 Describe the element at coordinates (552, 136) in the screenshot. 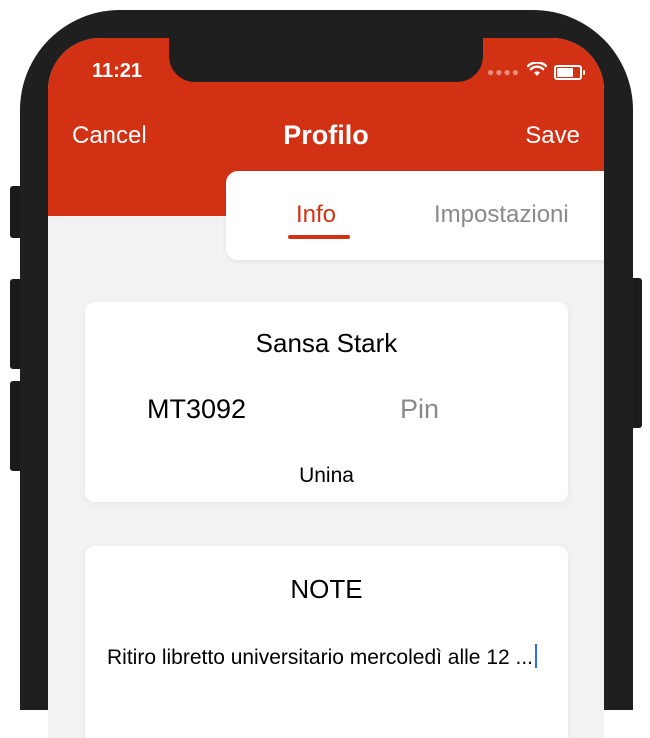

I see `save-button: Save` at that location.